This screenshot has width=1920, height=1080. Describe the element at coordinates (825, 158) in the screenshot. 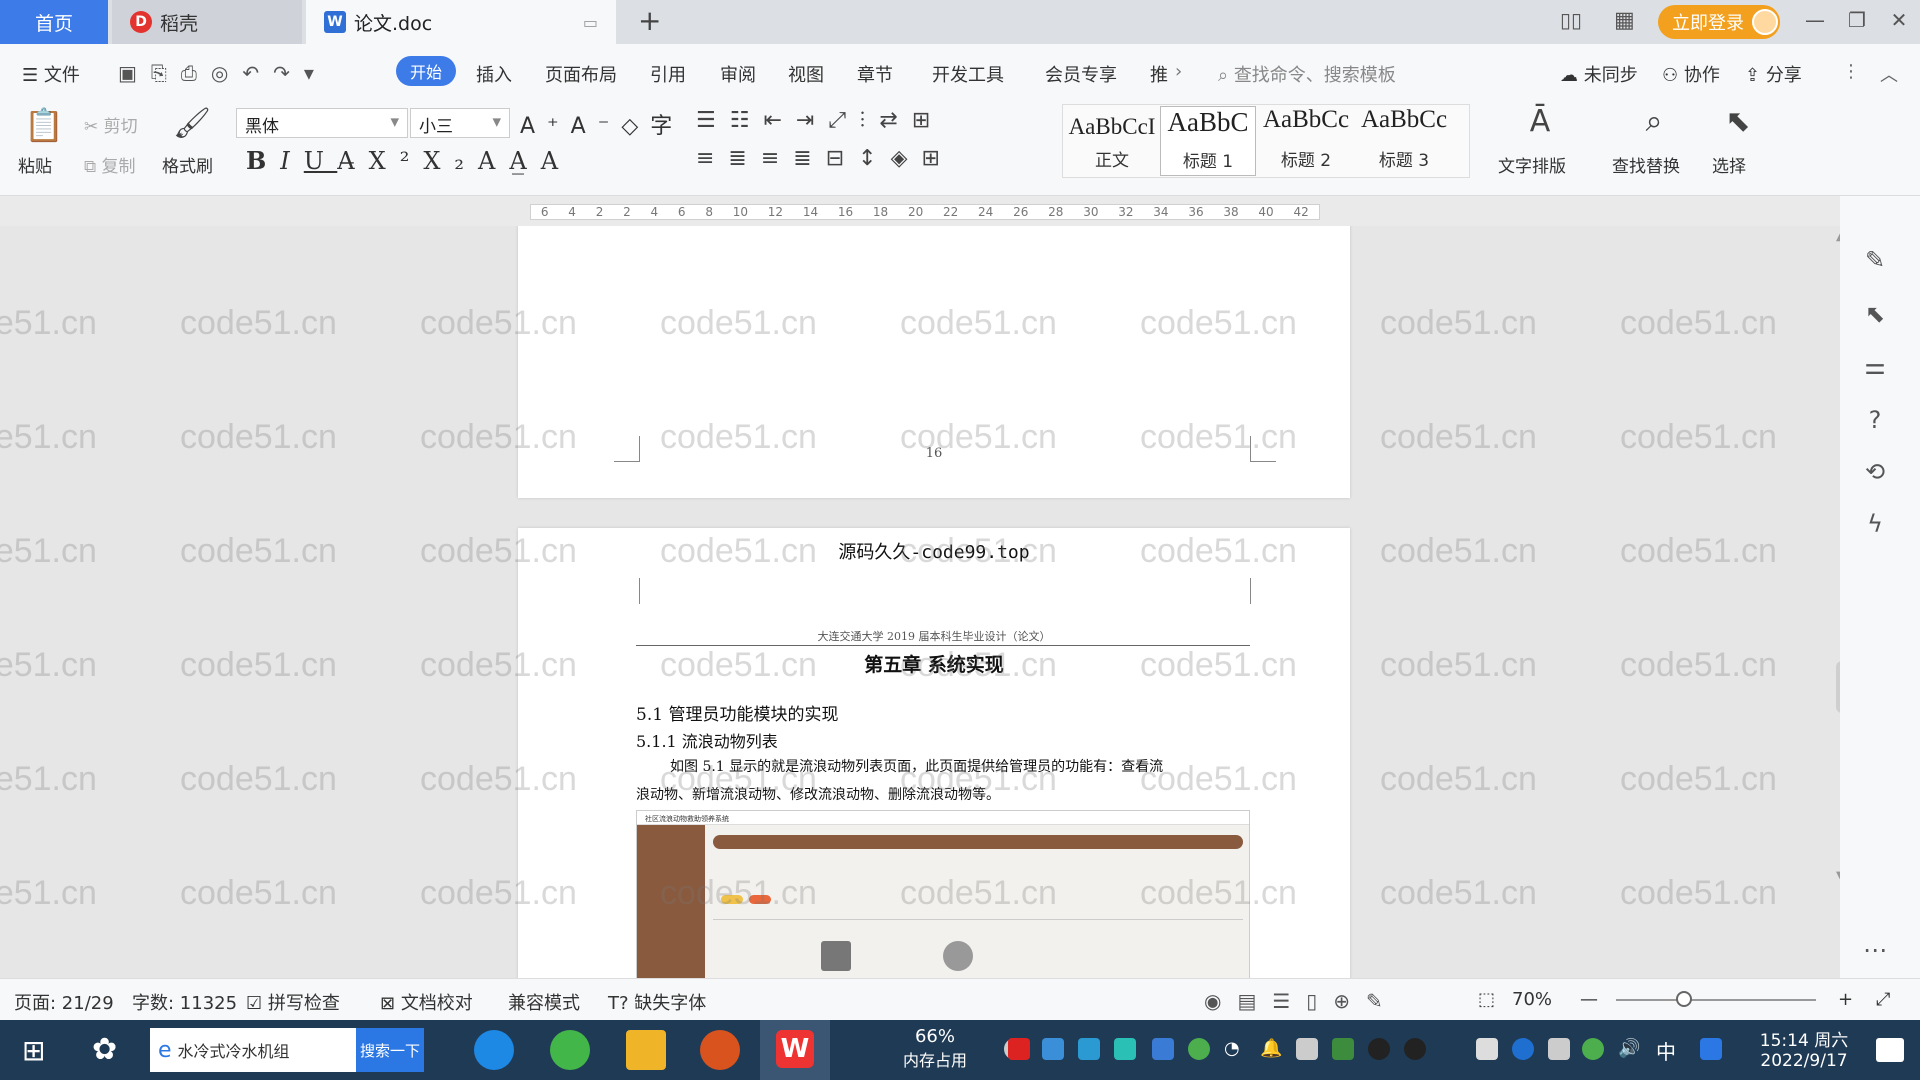

I see `paragraph-tools-row2: ≡≣≡≣⊟↕◈⊞` at that location.